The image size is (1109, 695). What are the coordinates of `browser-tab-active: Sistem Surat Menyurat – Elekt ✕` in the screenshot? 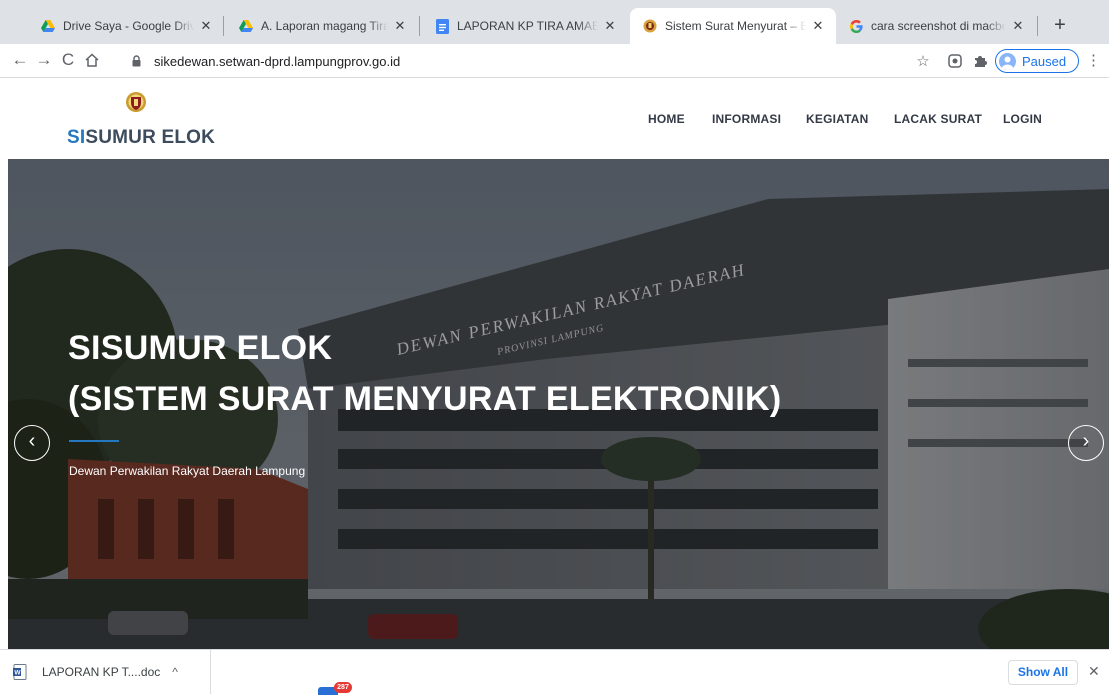 It's located at (733, 26).